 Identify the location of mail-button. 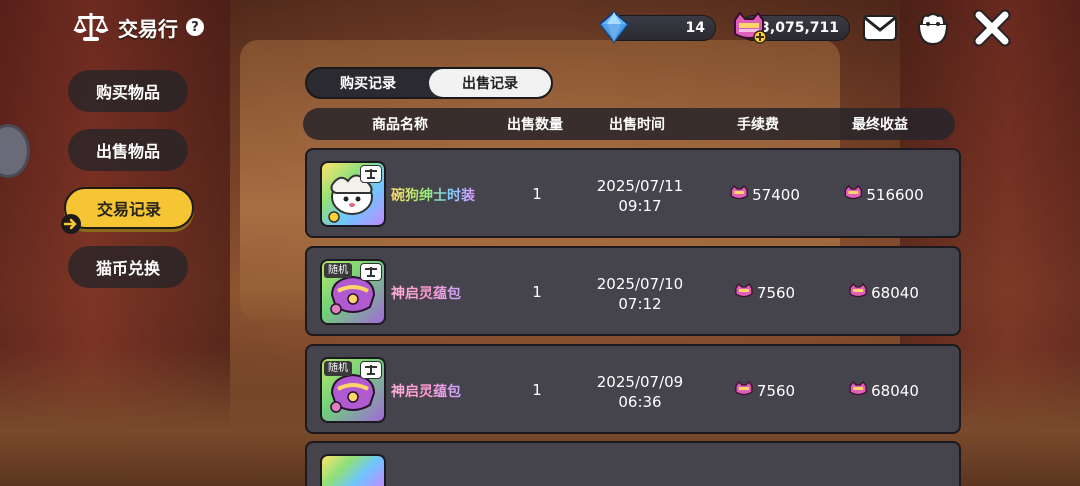
(880, 30).